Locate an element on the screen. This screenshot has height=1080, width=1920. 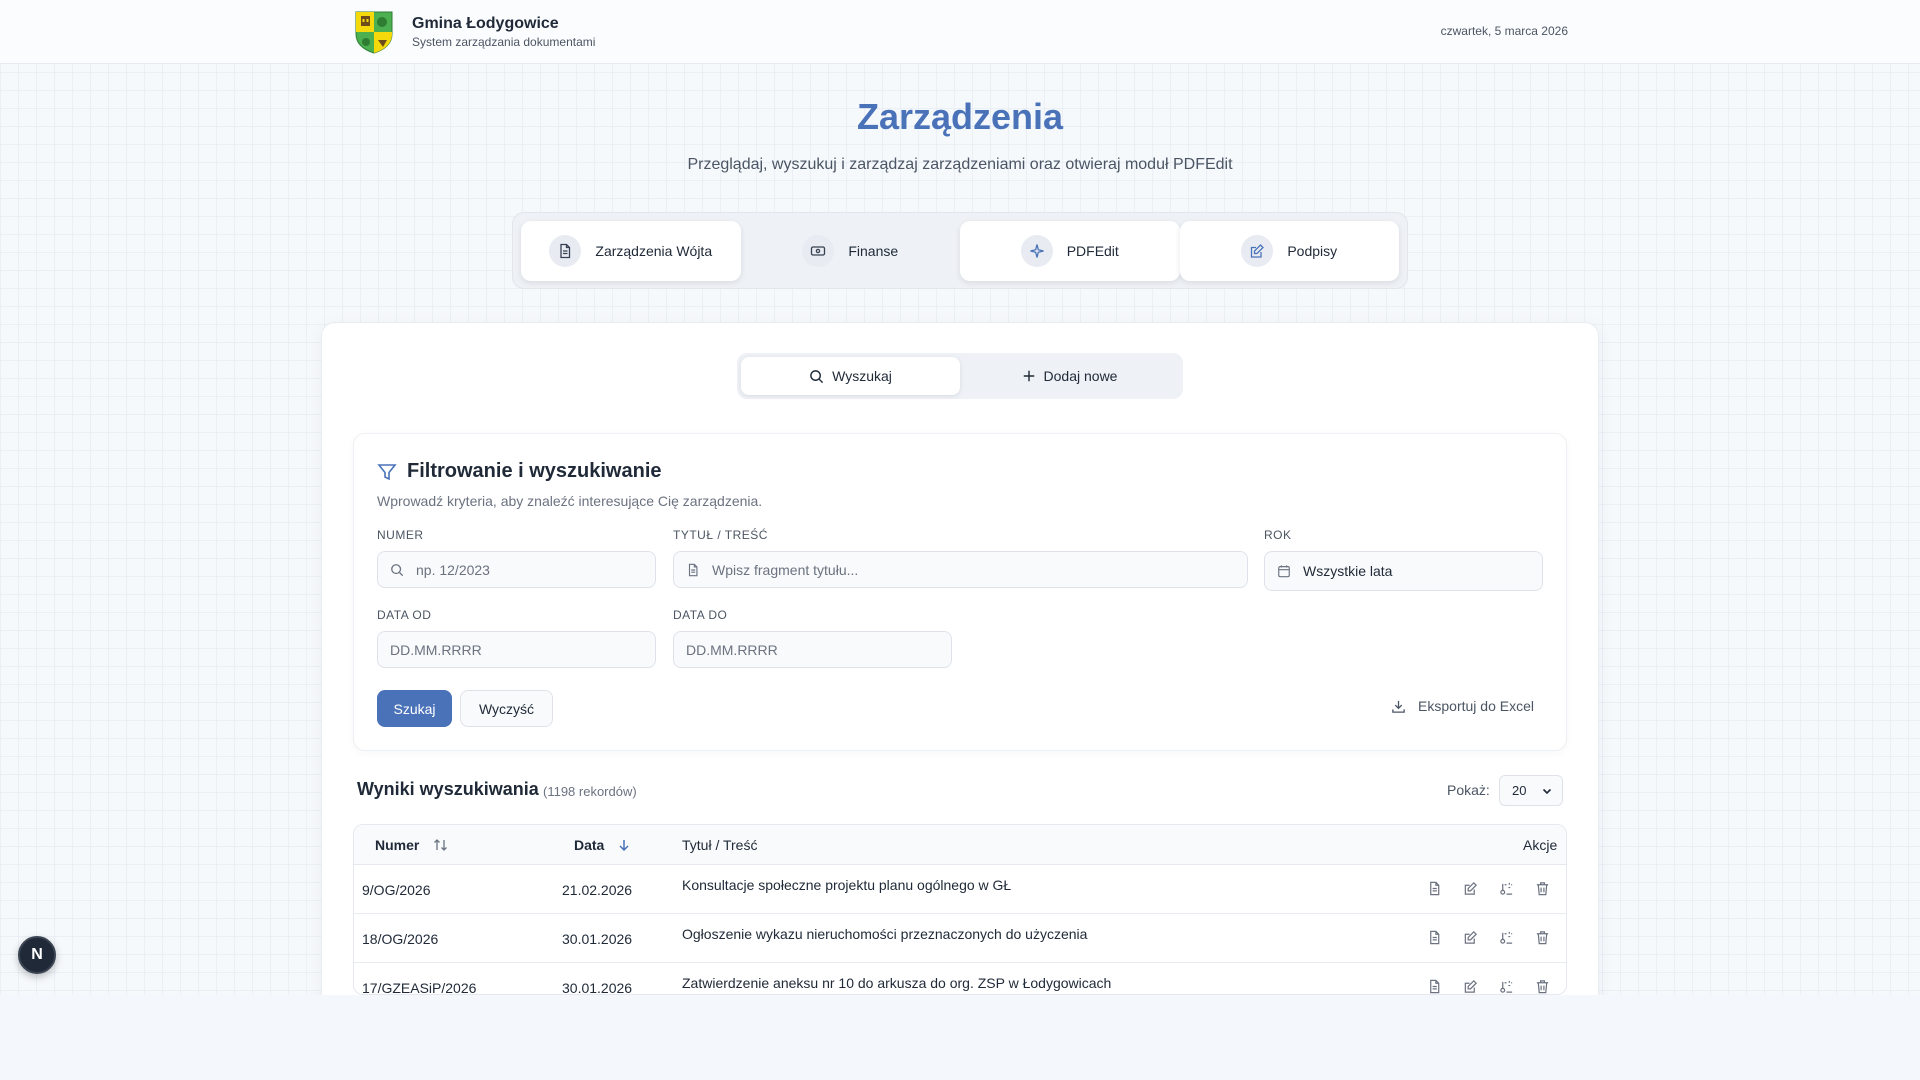
row-number: 17/GZEASiP/2026 is located at coordinates (419, 987).